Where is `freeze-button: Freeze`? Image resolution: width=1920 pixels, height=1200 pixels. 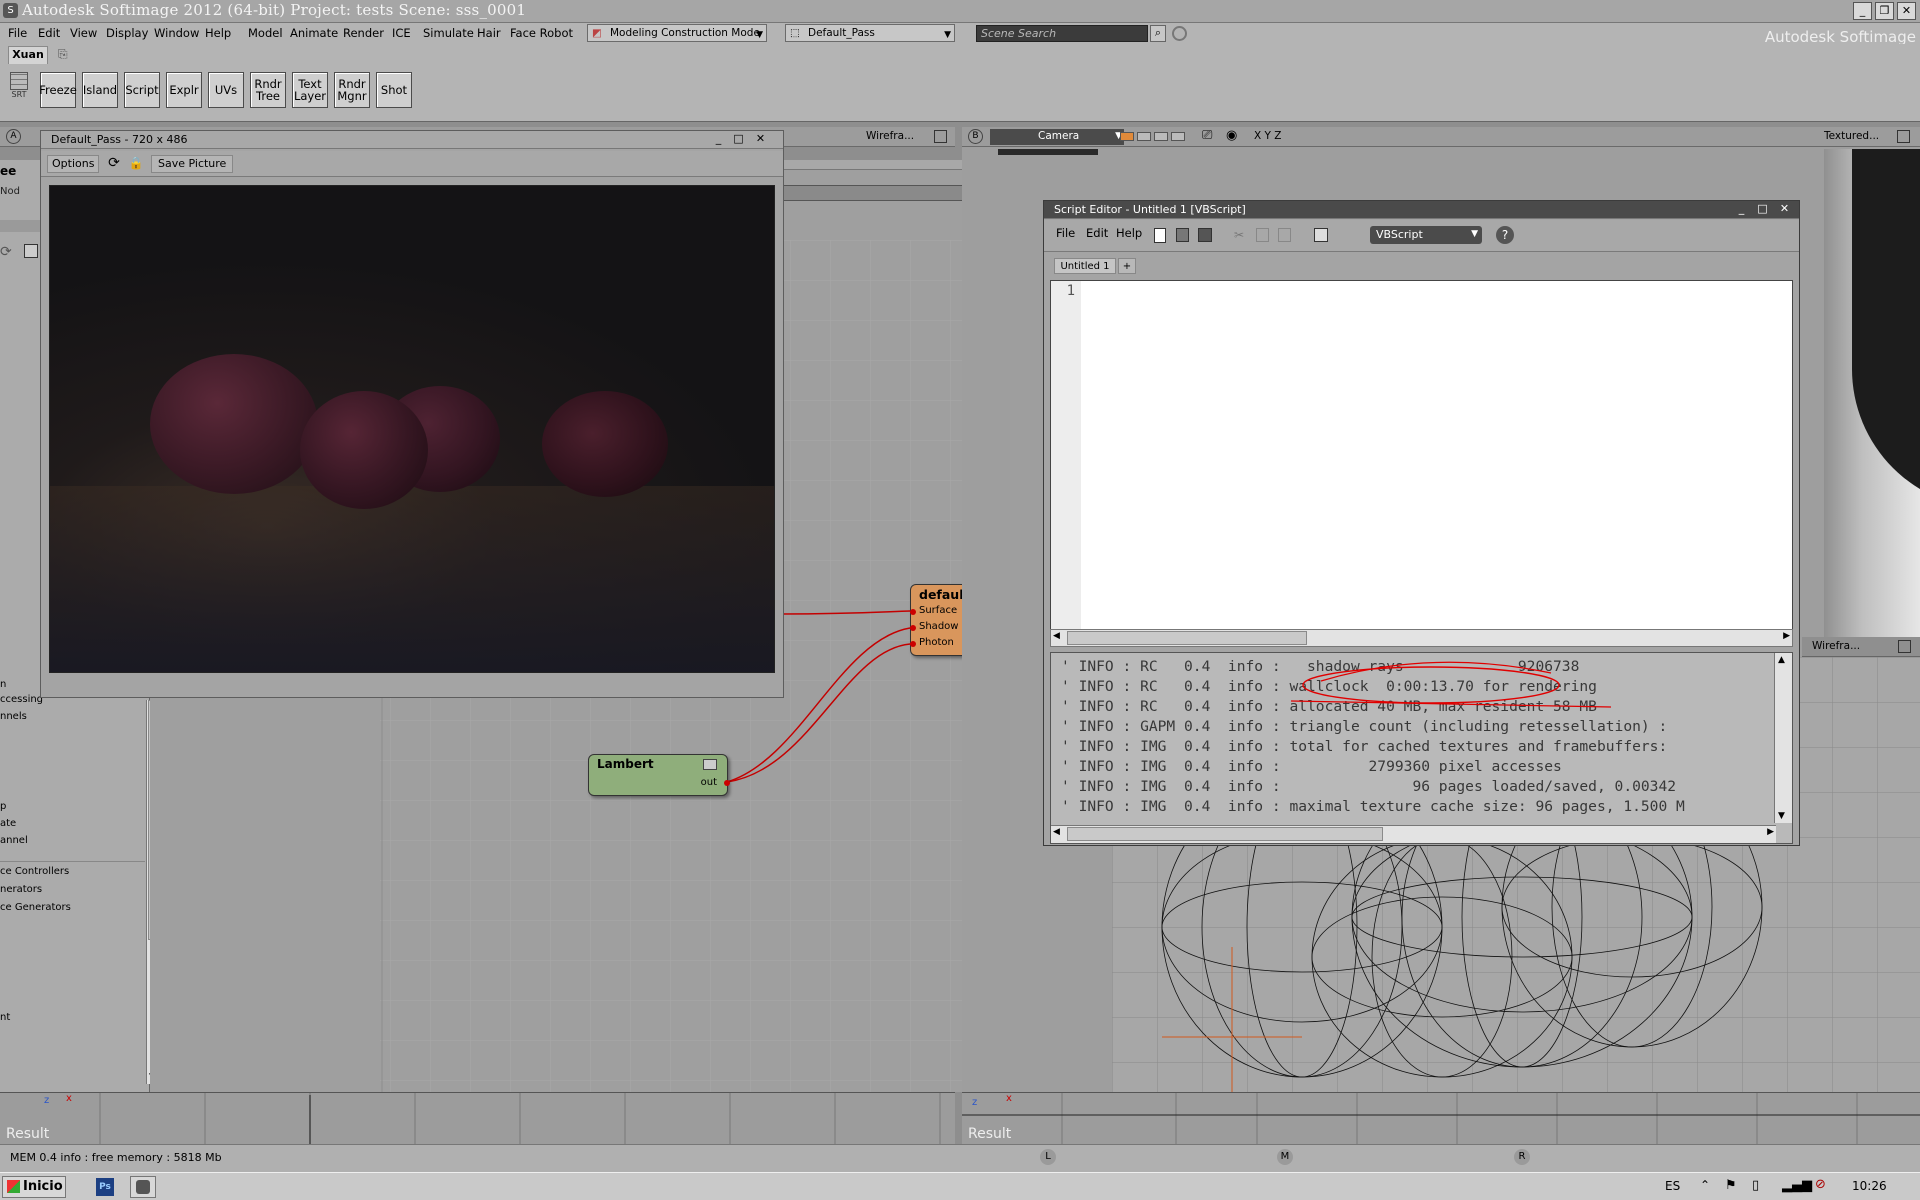
freeze-button: Freeze is located at coordinates (58, 90).